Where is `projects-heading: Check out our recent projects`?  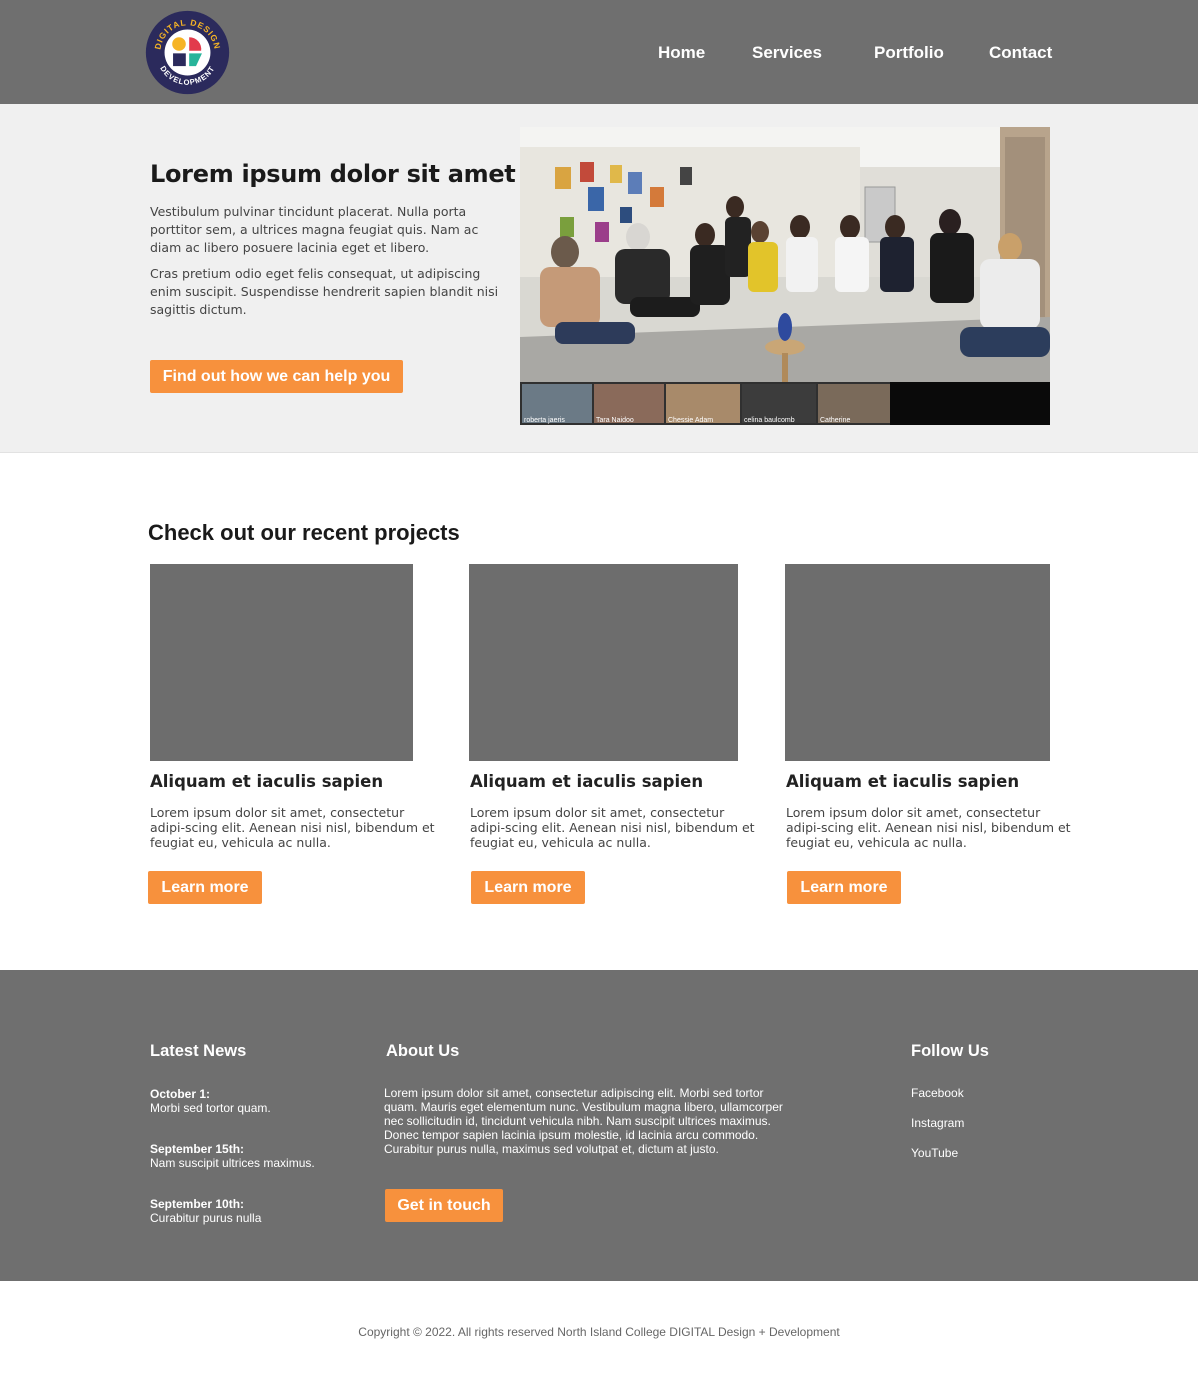 projects-heading: Check out our recent projects is located at coordinates (304, 532).